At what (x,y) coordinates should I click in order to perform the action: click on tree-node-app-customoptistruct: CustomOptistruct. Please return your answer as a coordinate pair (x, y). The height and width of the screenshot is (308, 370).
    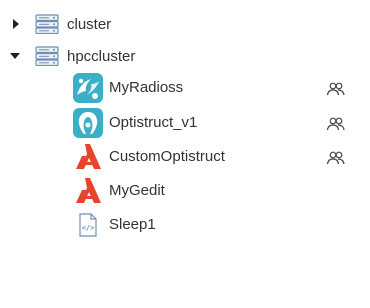
    Looking at the image, I should click on (185, 157).